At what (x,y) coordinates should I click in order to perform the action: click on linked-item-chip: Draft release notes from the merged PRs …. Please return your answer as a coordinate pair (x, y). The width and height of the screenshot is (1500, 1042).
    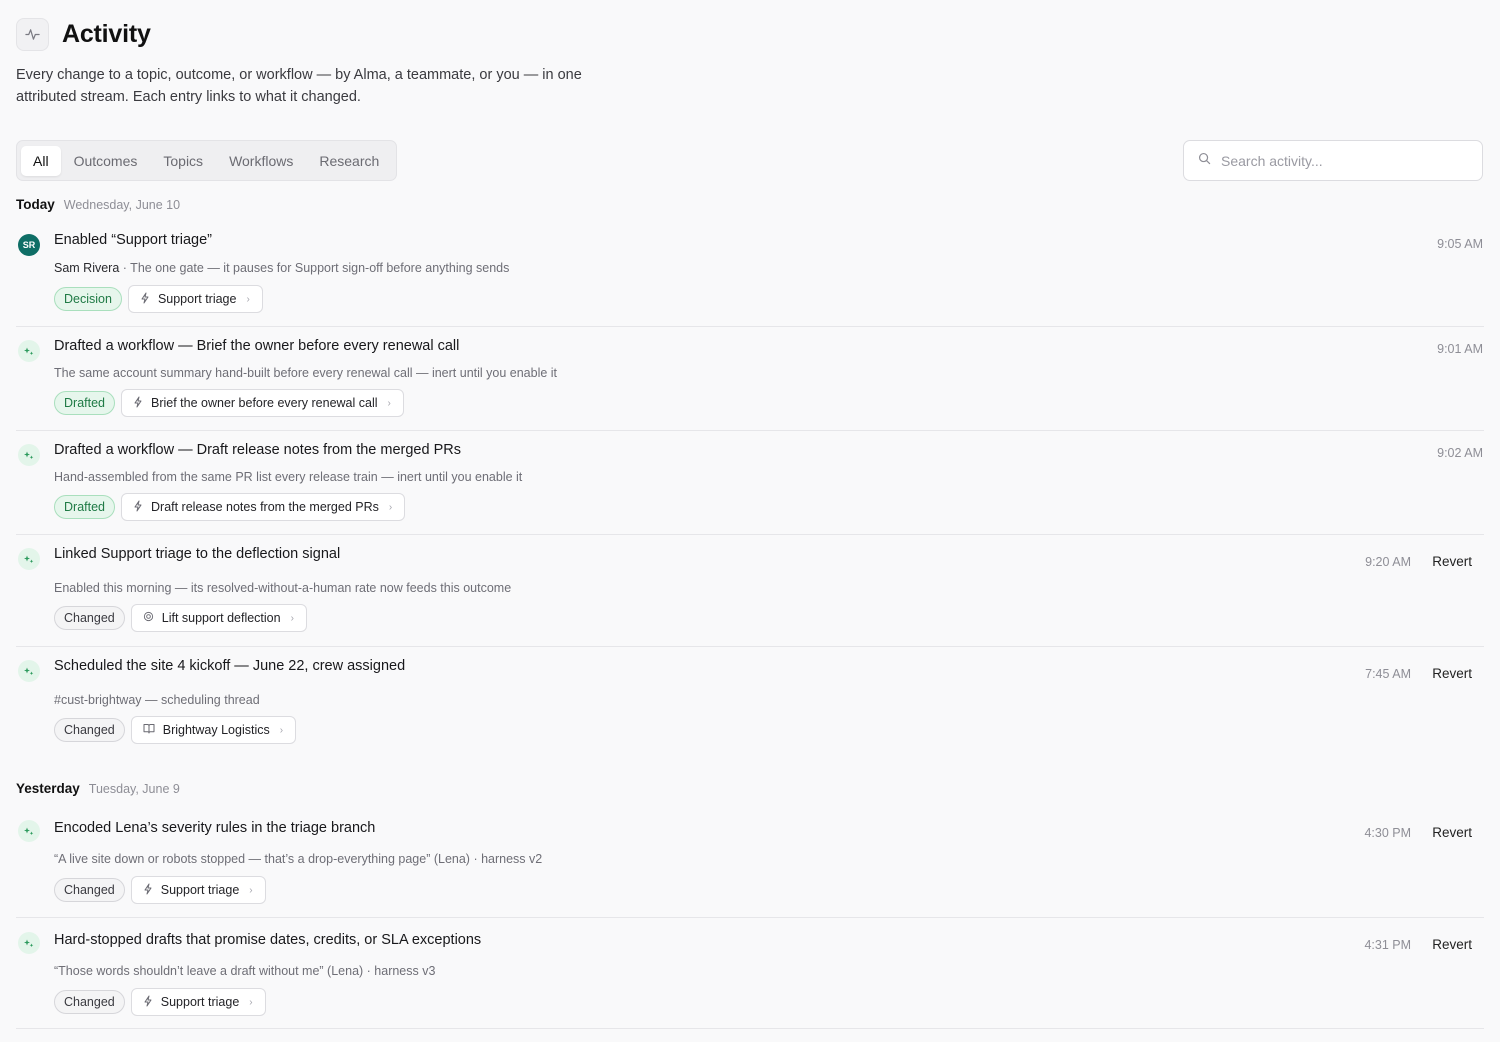
    Looking at the image, I should click on (263, 507).